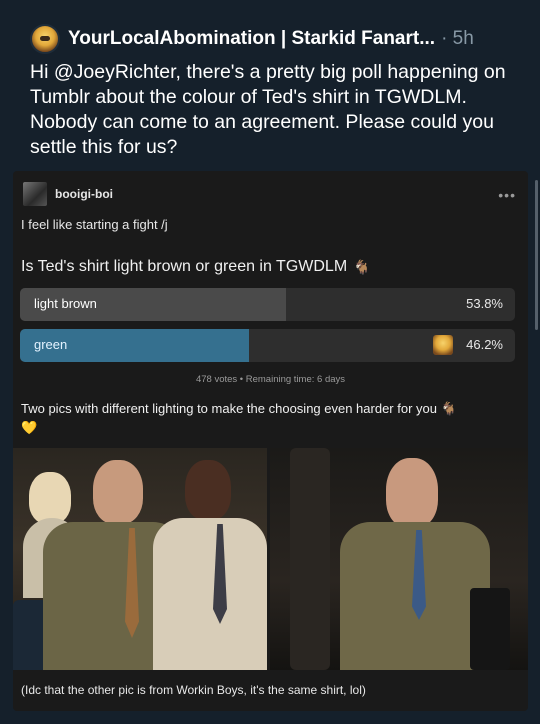 The width and height of the screenshot is (540, 724). I want to click on scrollbar, so click(536, 255).